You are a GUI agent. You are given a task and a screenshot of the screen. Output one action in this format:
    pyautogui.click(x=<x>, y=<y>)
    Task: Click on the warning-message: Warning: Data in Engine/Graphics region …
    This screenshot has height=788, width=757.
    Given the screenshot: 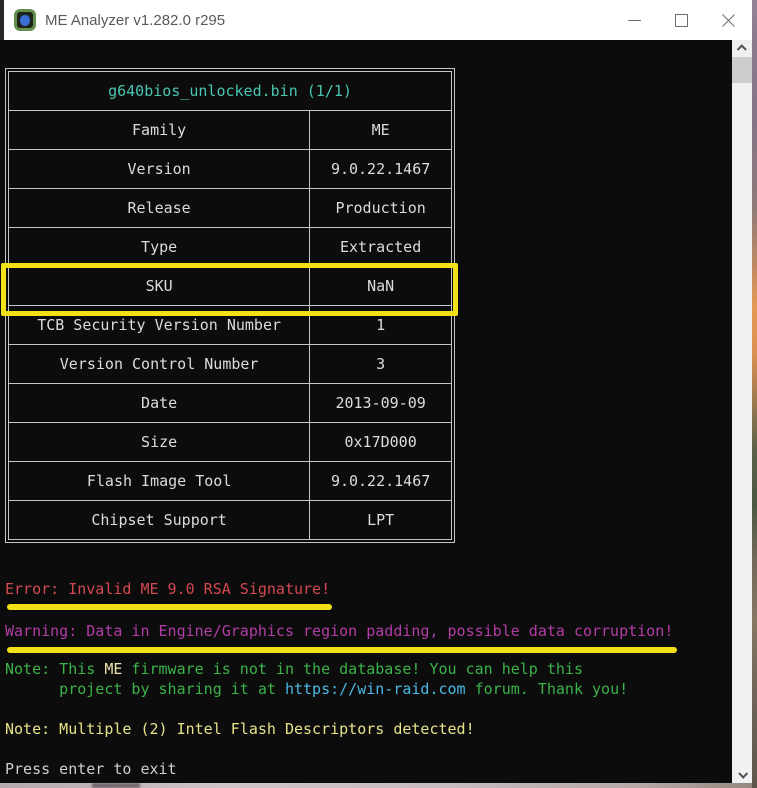 What is the action you would take?
    pyautogui.click(x=339, y=631)
    